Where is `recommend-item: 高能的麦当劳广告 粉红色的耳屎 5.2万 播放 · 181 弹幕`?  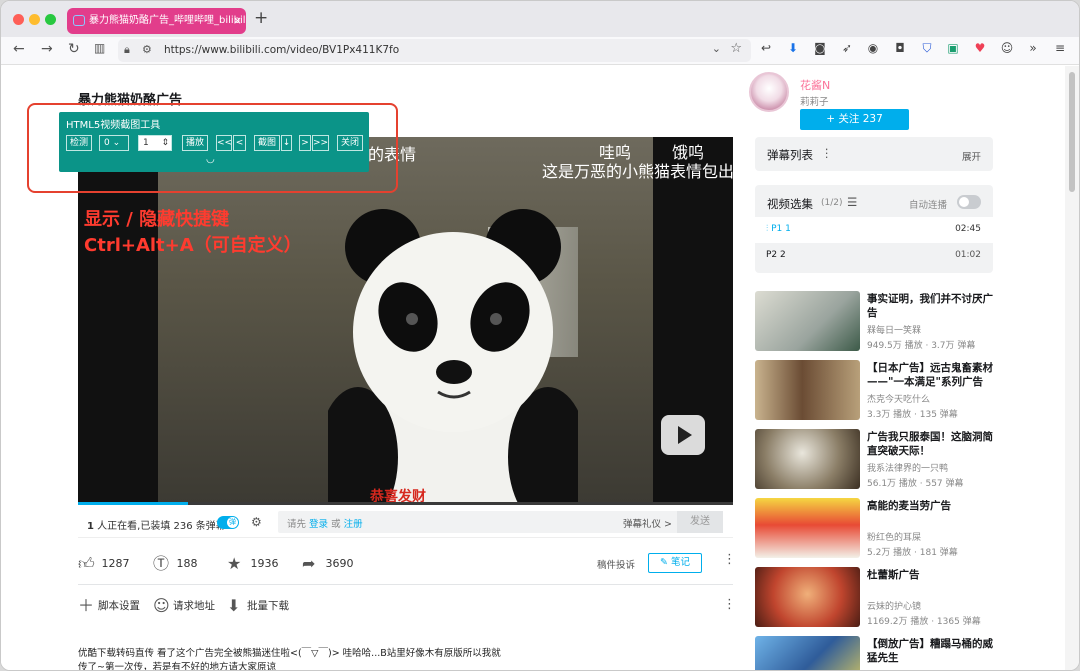
recommend-item: 高能的麦当劳广告 粉红色的耳屎 5.2万 播放 · 181 弹幕 is located at coordinates (875, 529).